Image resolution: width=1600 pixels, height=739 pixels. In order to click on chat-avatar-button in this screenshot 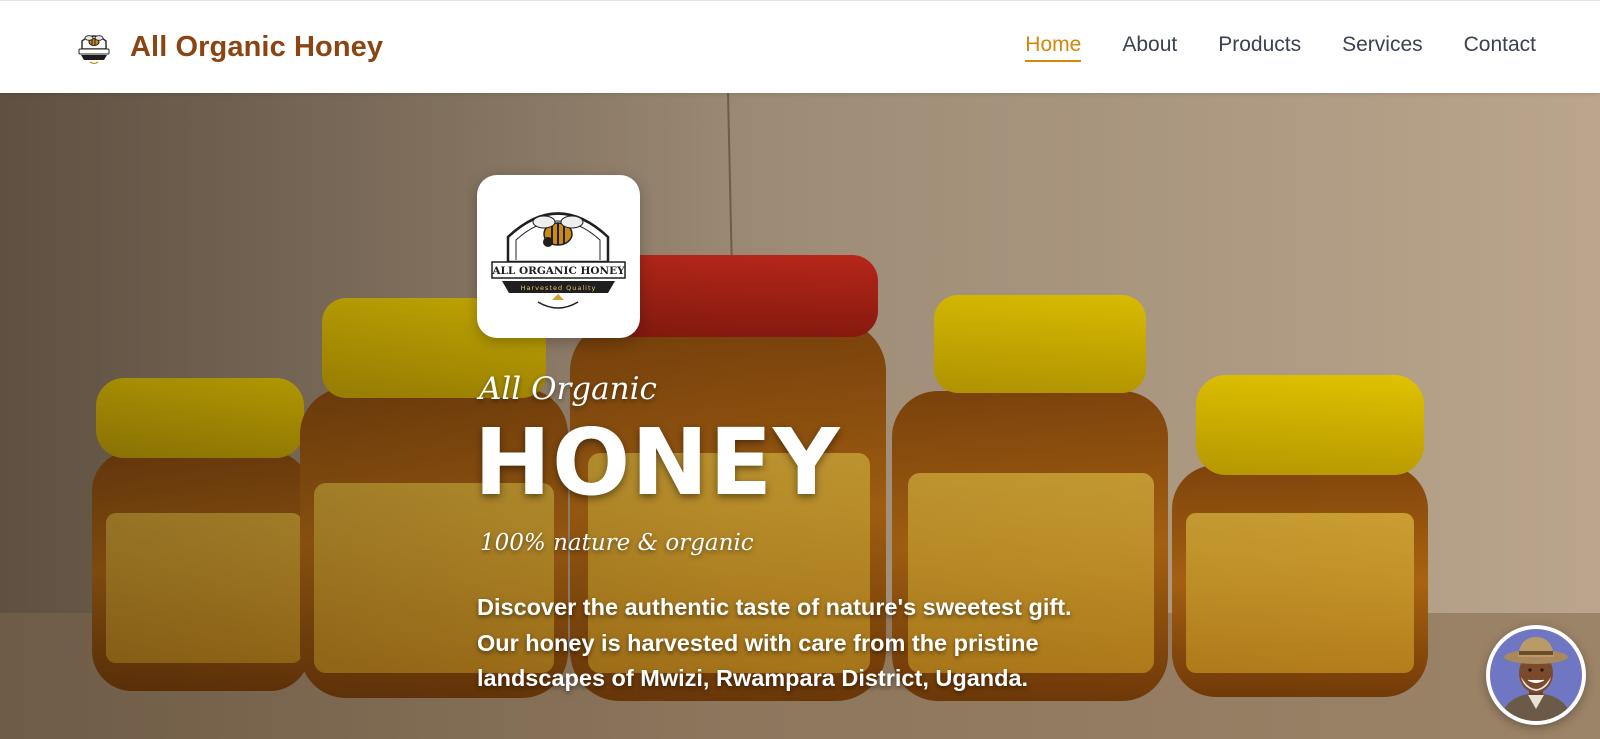, I will do `click(1536, 675)`.